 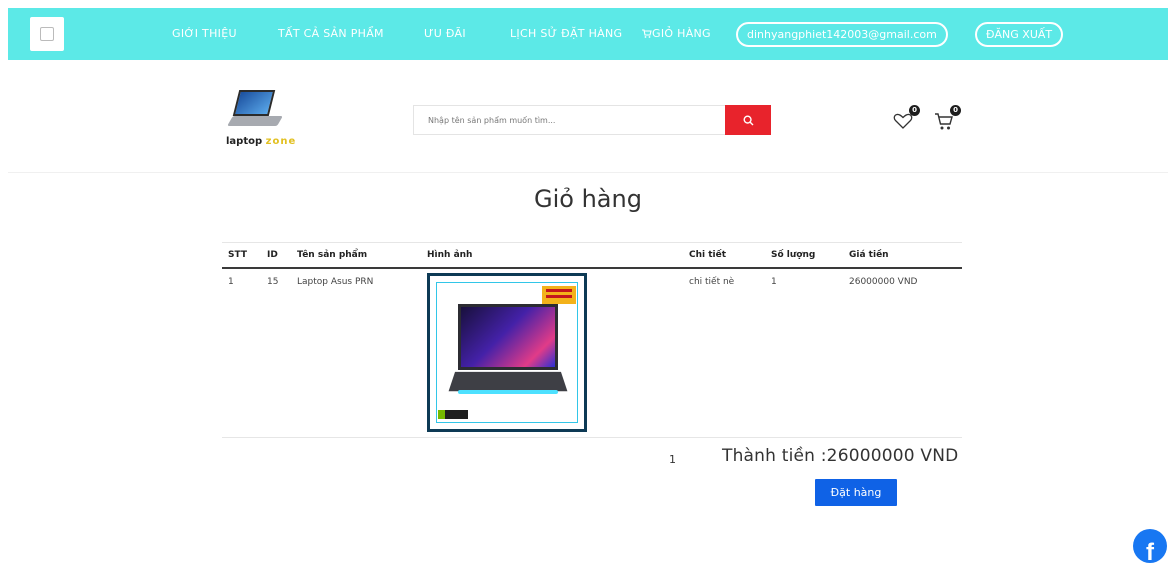 I want to click on row-quantity: 1, so click(x=774, y=282).